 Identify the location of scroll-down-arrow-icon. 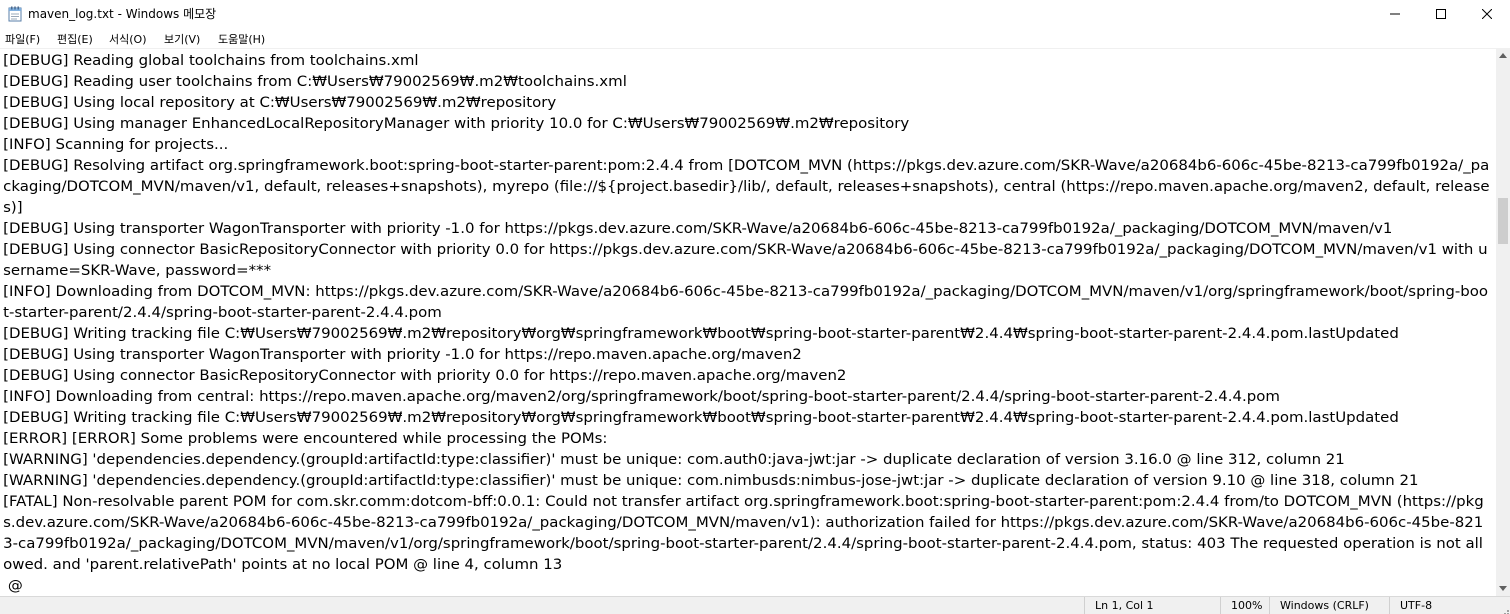
(1503, 588).